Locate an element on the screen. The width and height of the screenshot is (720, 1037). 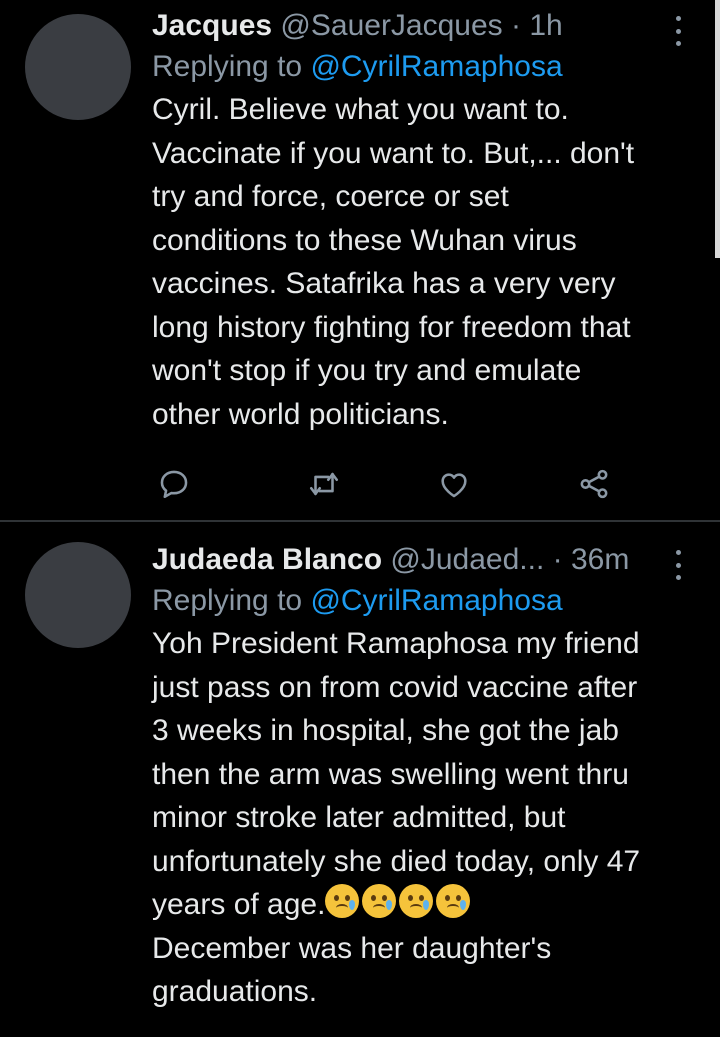
retweet-icon is located at coordinates (324, 484).